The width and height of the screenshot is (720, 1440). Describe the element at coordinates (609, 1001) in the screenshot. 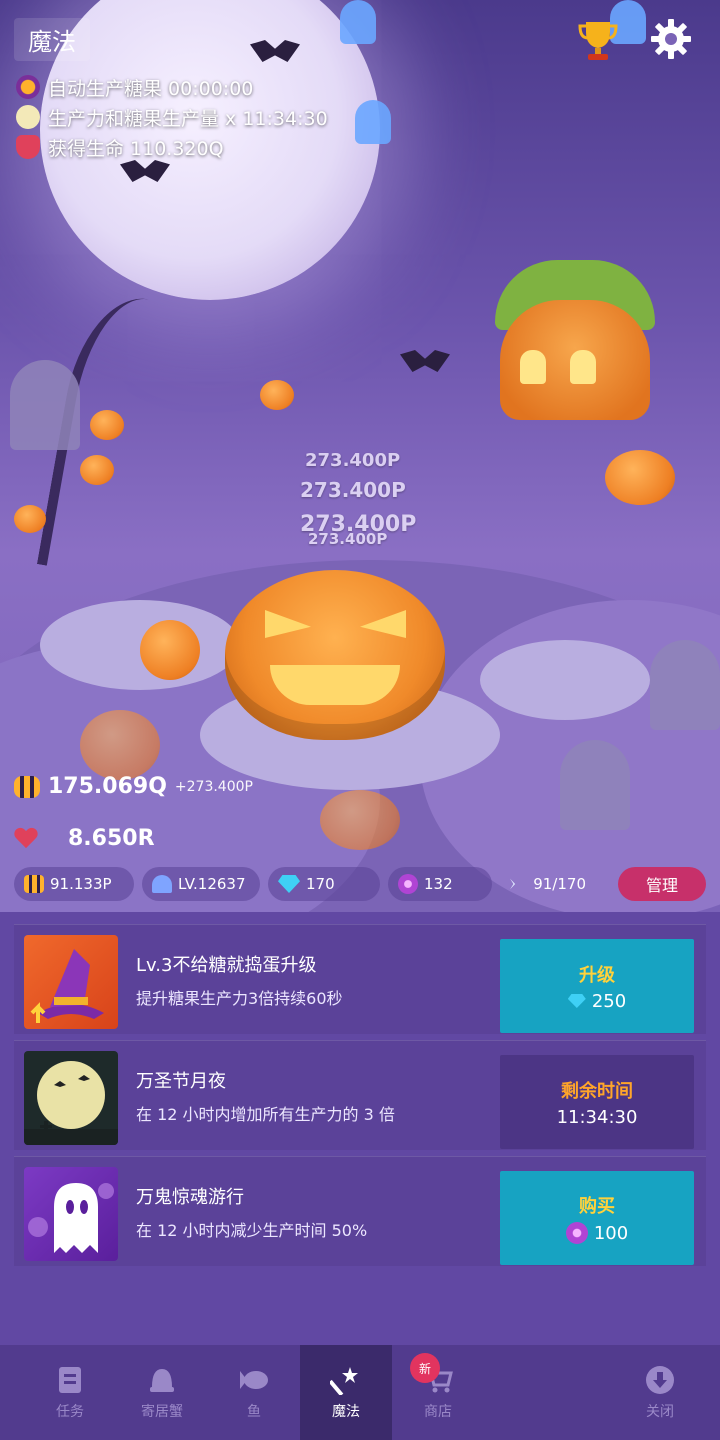

I see `price-value: 250` at that location.